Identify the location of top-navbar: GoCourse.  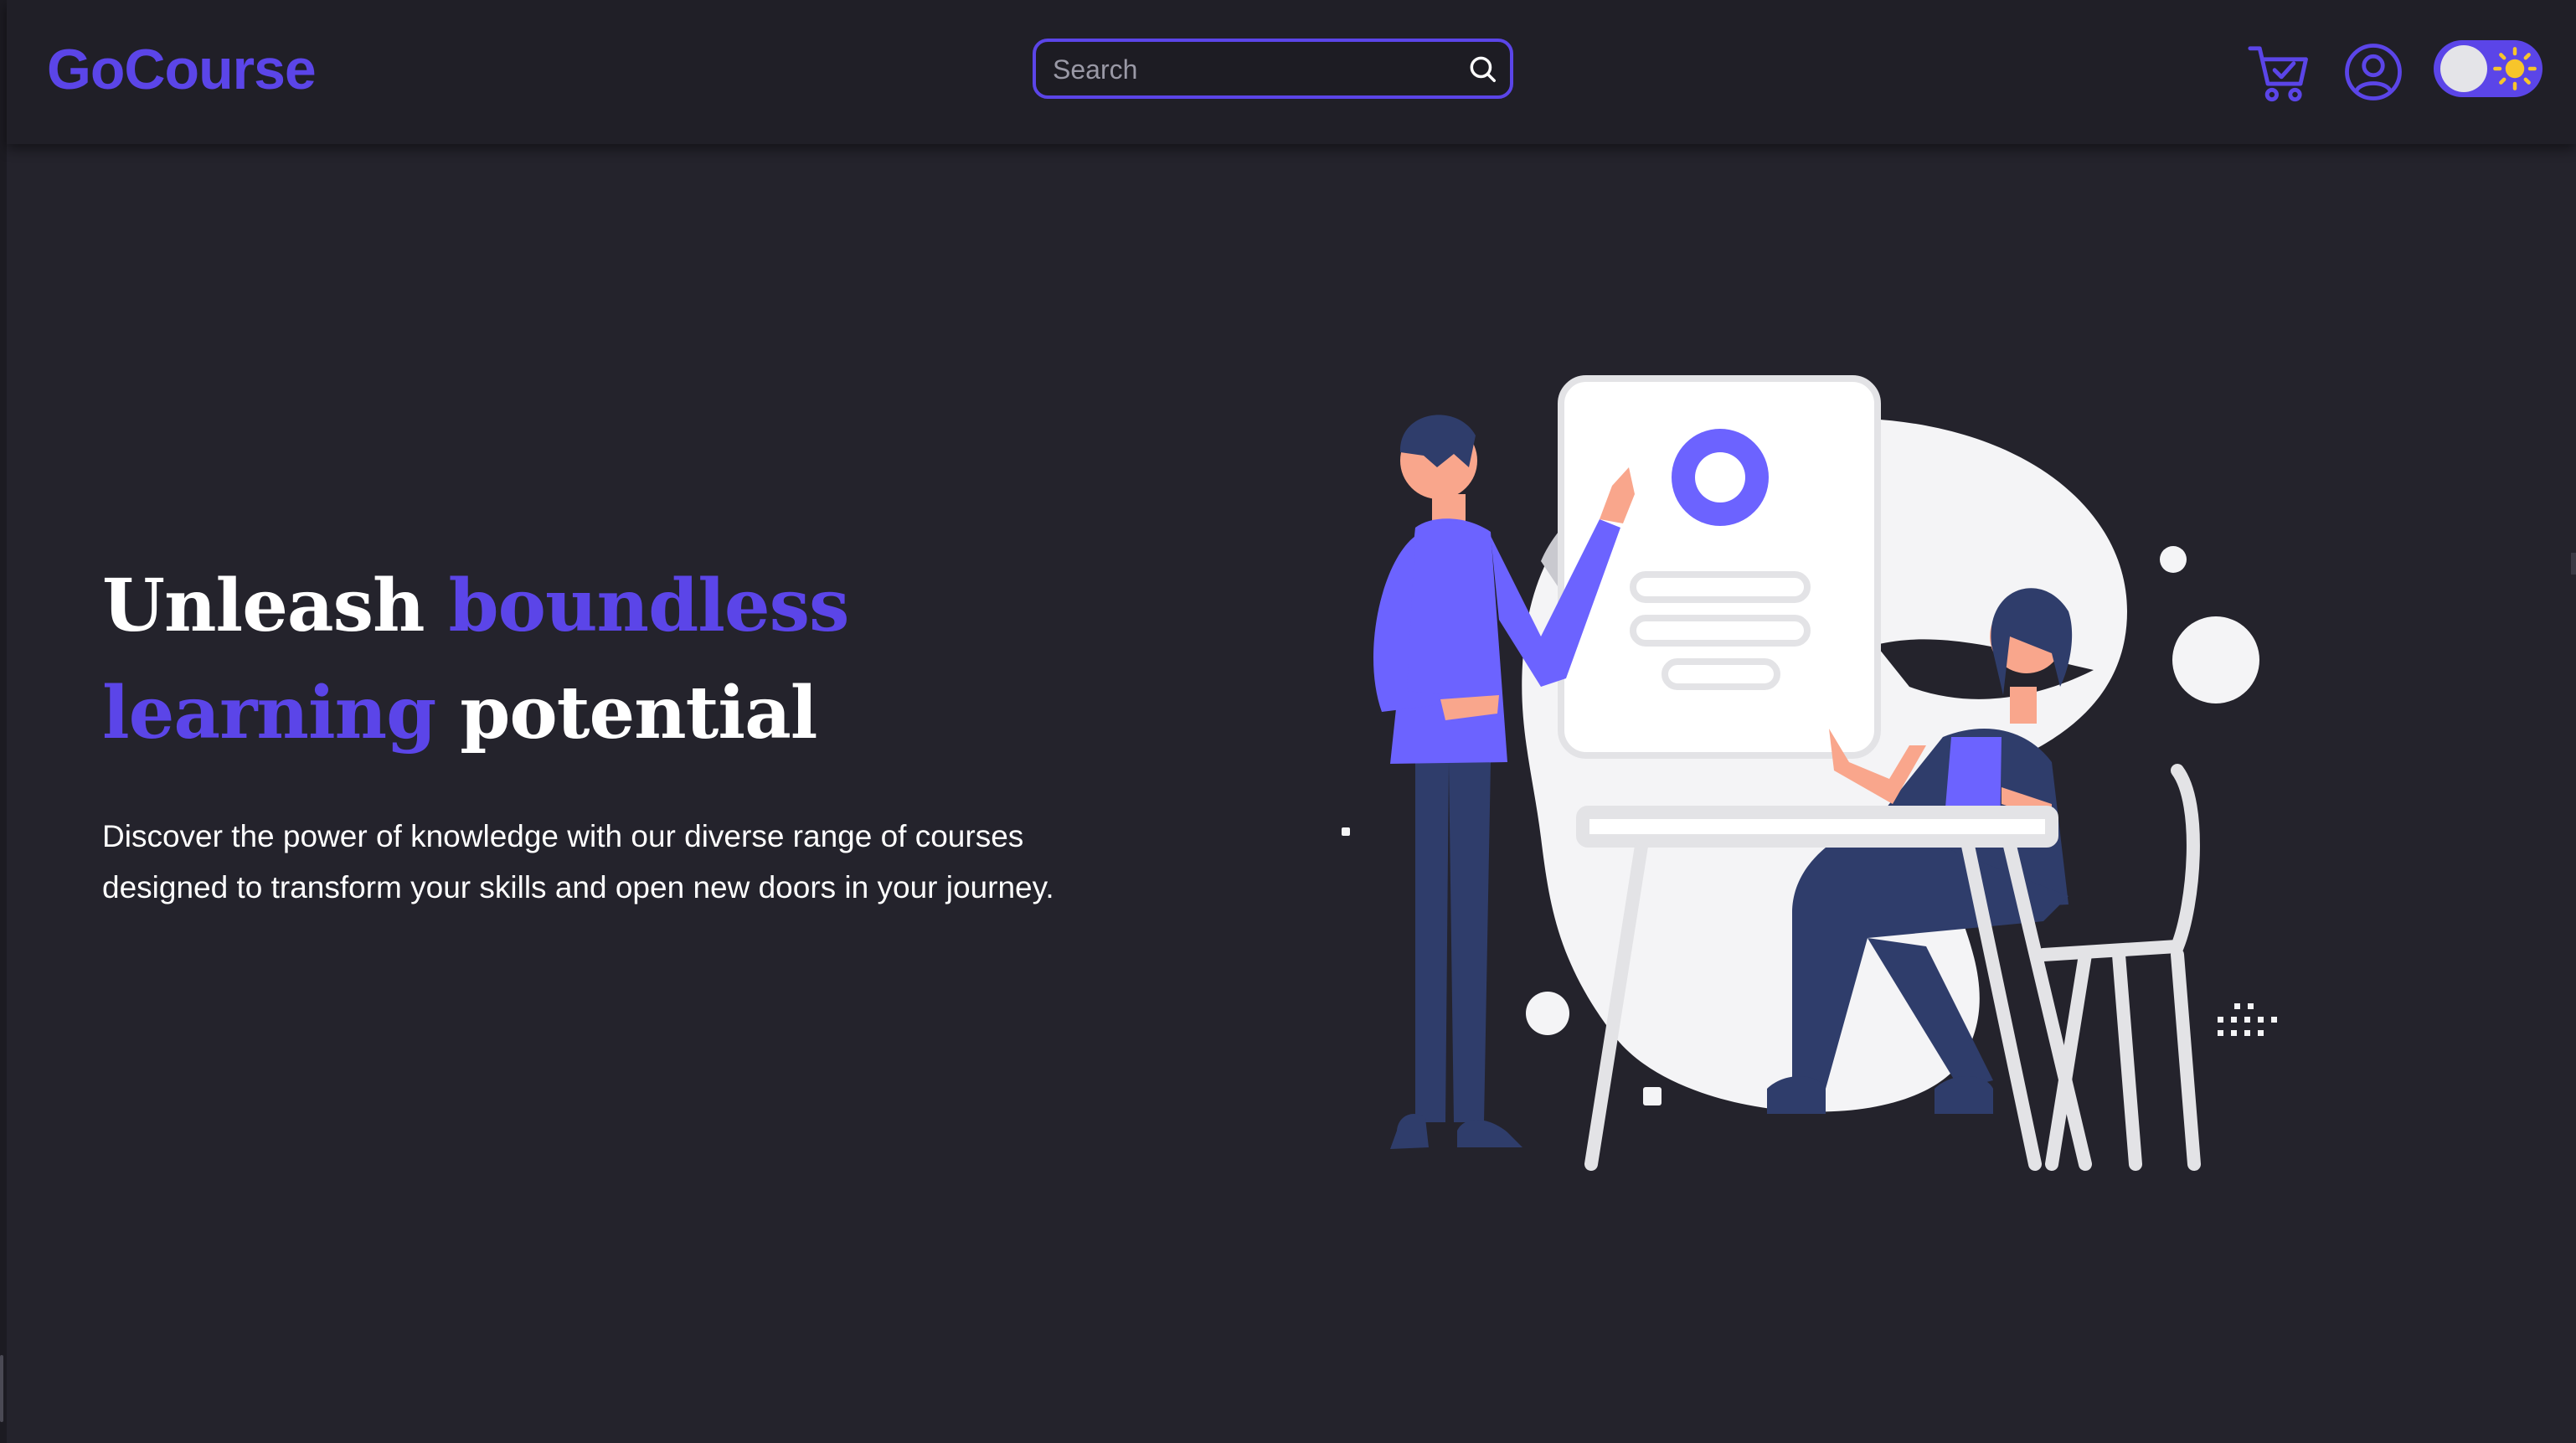
(1291, 72).